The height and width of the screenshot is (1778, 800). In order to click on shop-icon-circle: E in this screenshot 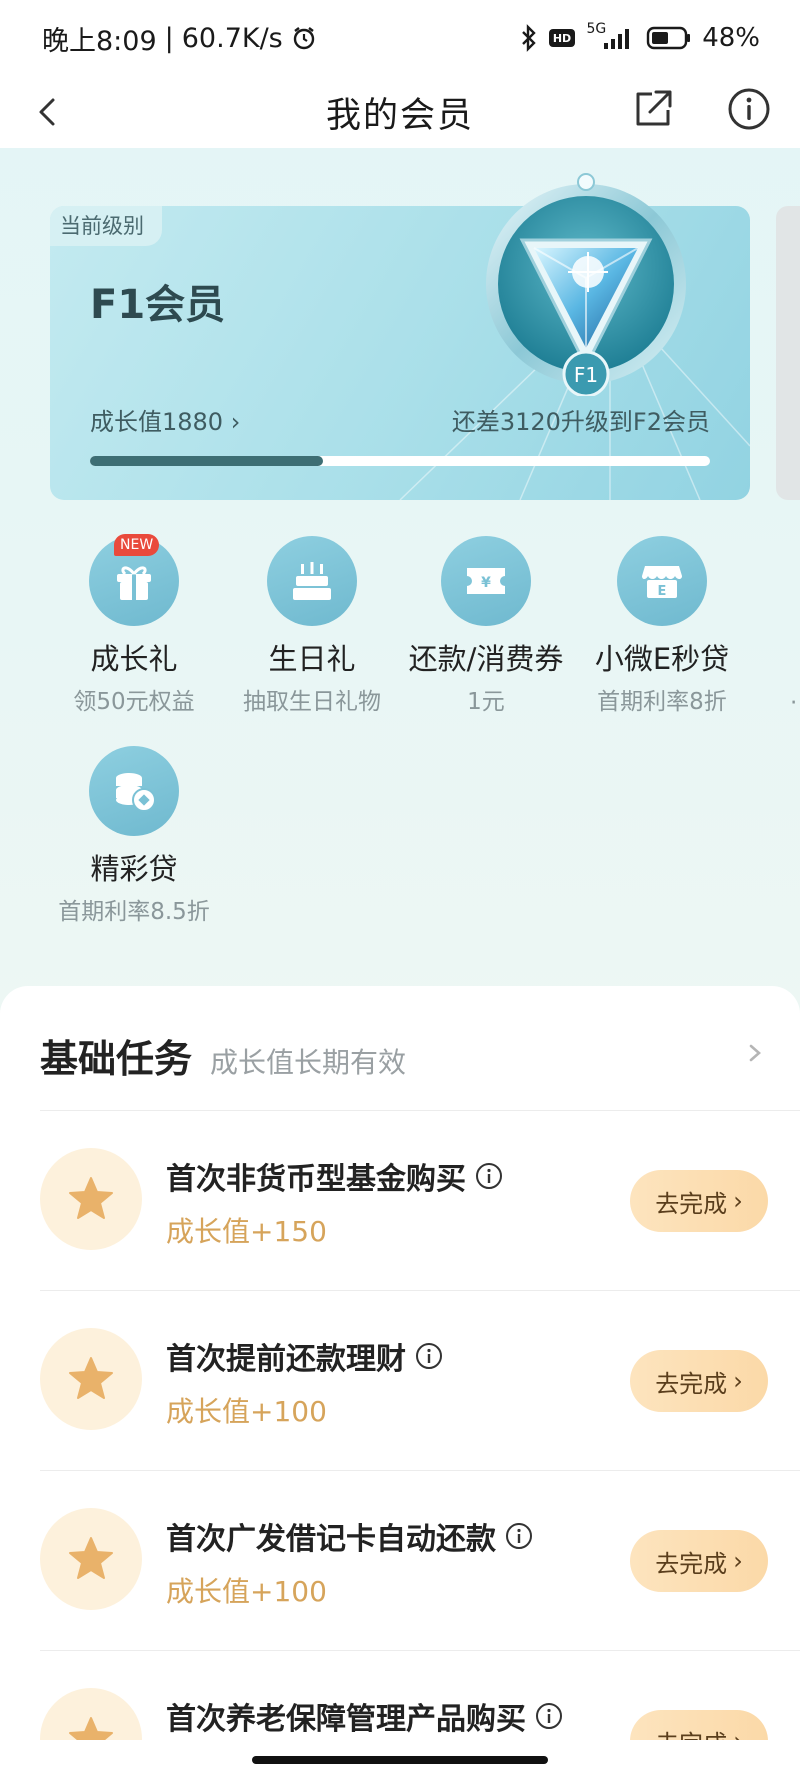, I will do `click(662, 581)`.